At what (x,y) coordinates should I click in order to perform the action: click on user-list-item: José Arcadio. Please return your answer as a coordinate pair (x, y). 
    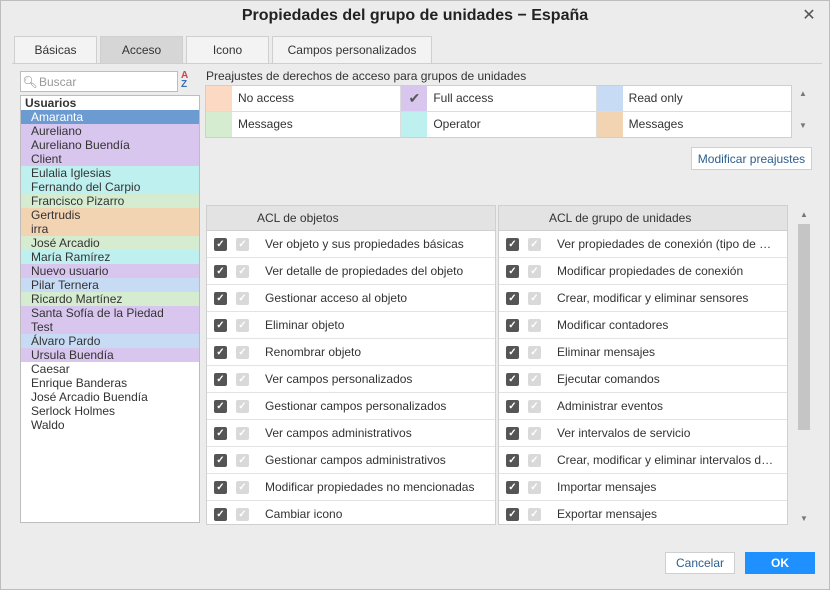
    Looking at the image, I should click on (110, 243).